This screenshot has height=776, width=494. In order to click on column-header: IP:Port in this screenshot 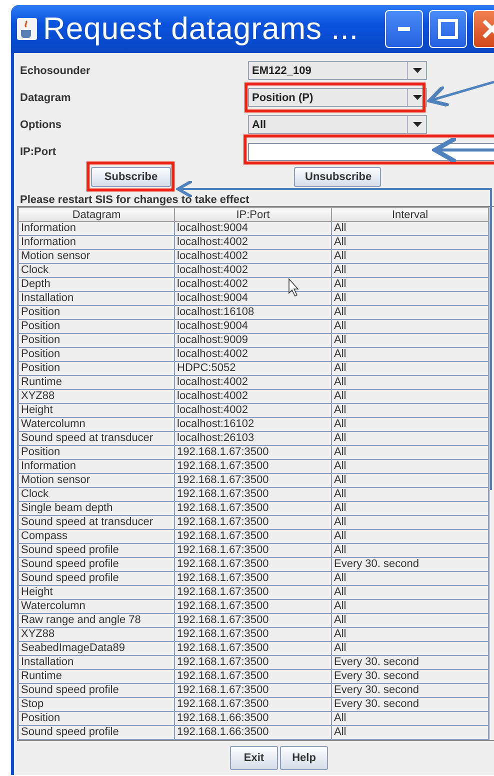, I will do `click(253, 215)`.